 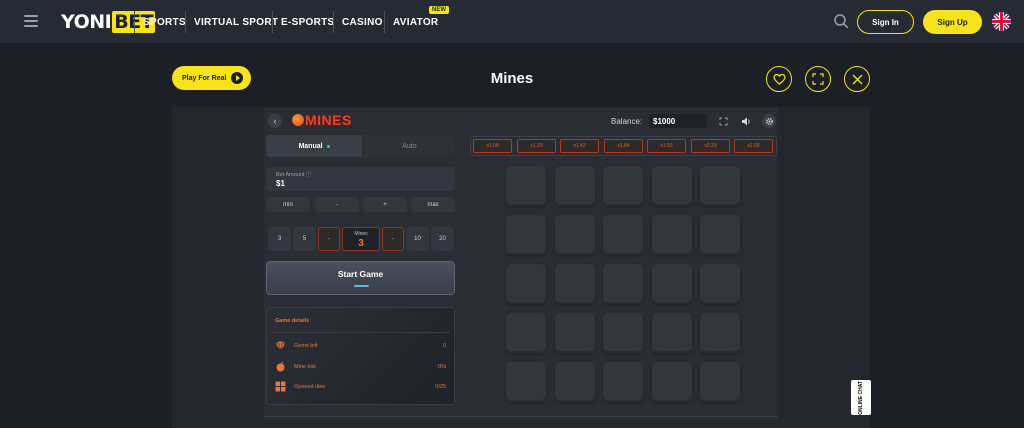 I want to click on bet-decrease-button: -, so click(x=337, y=204).